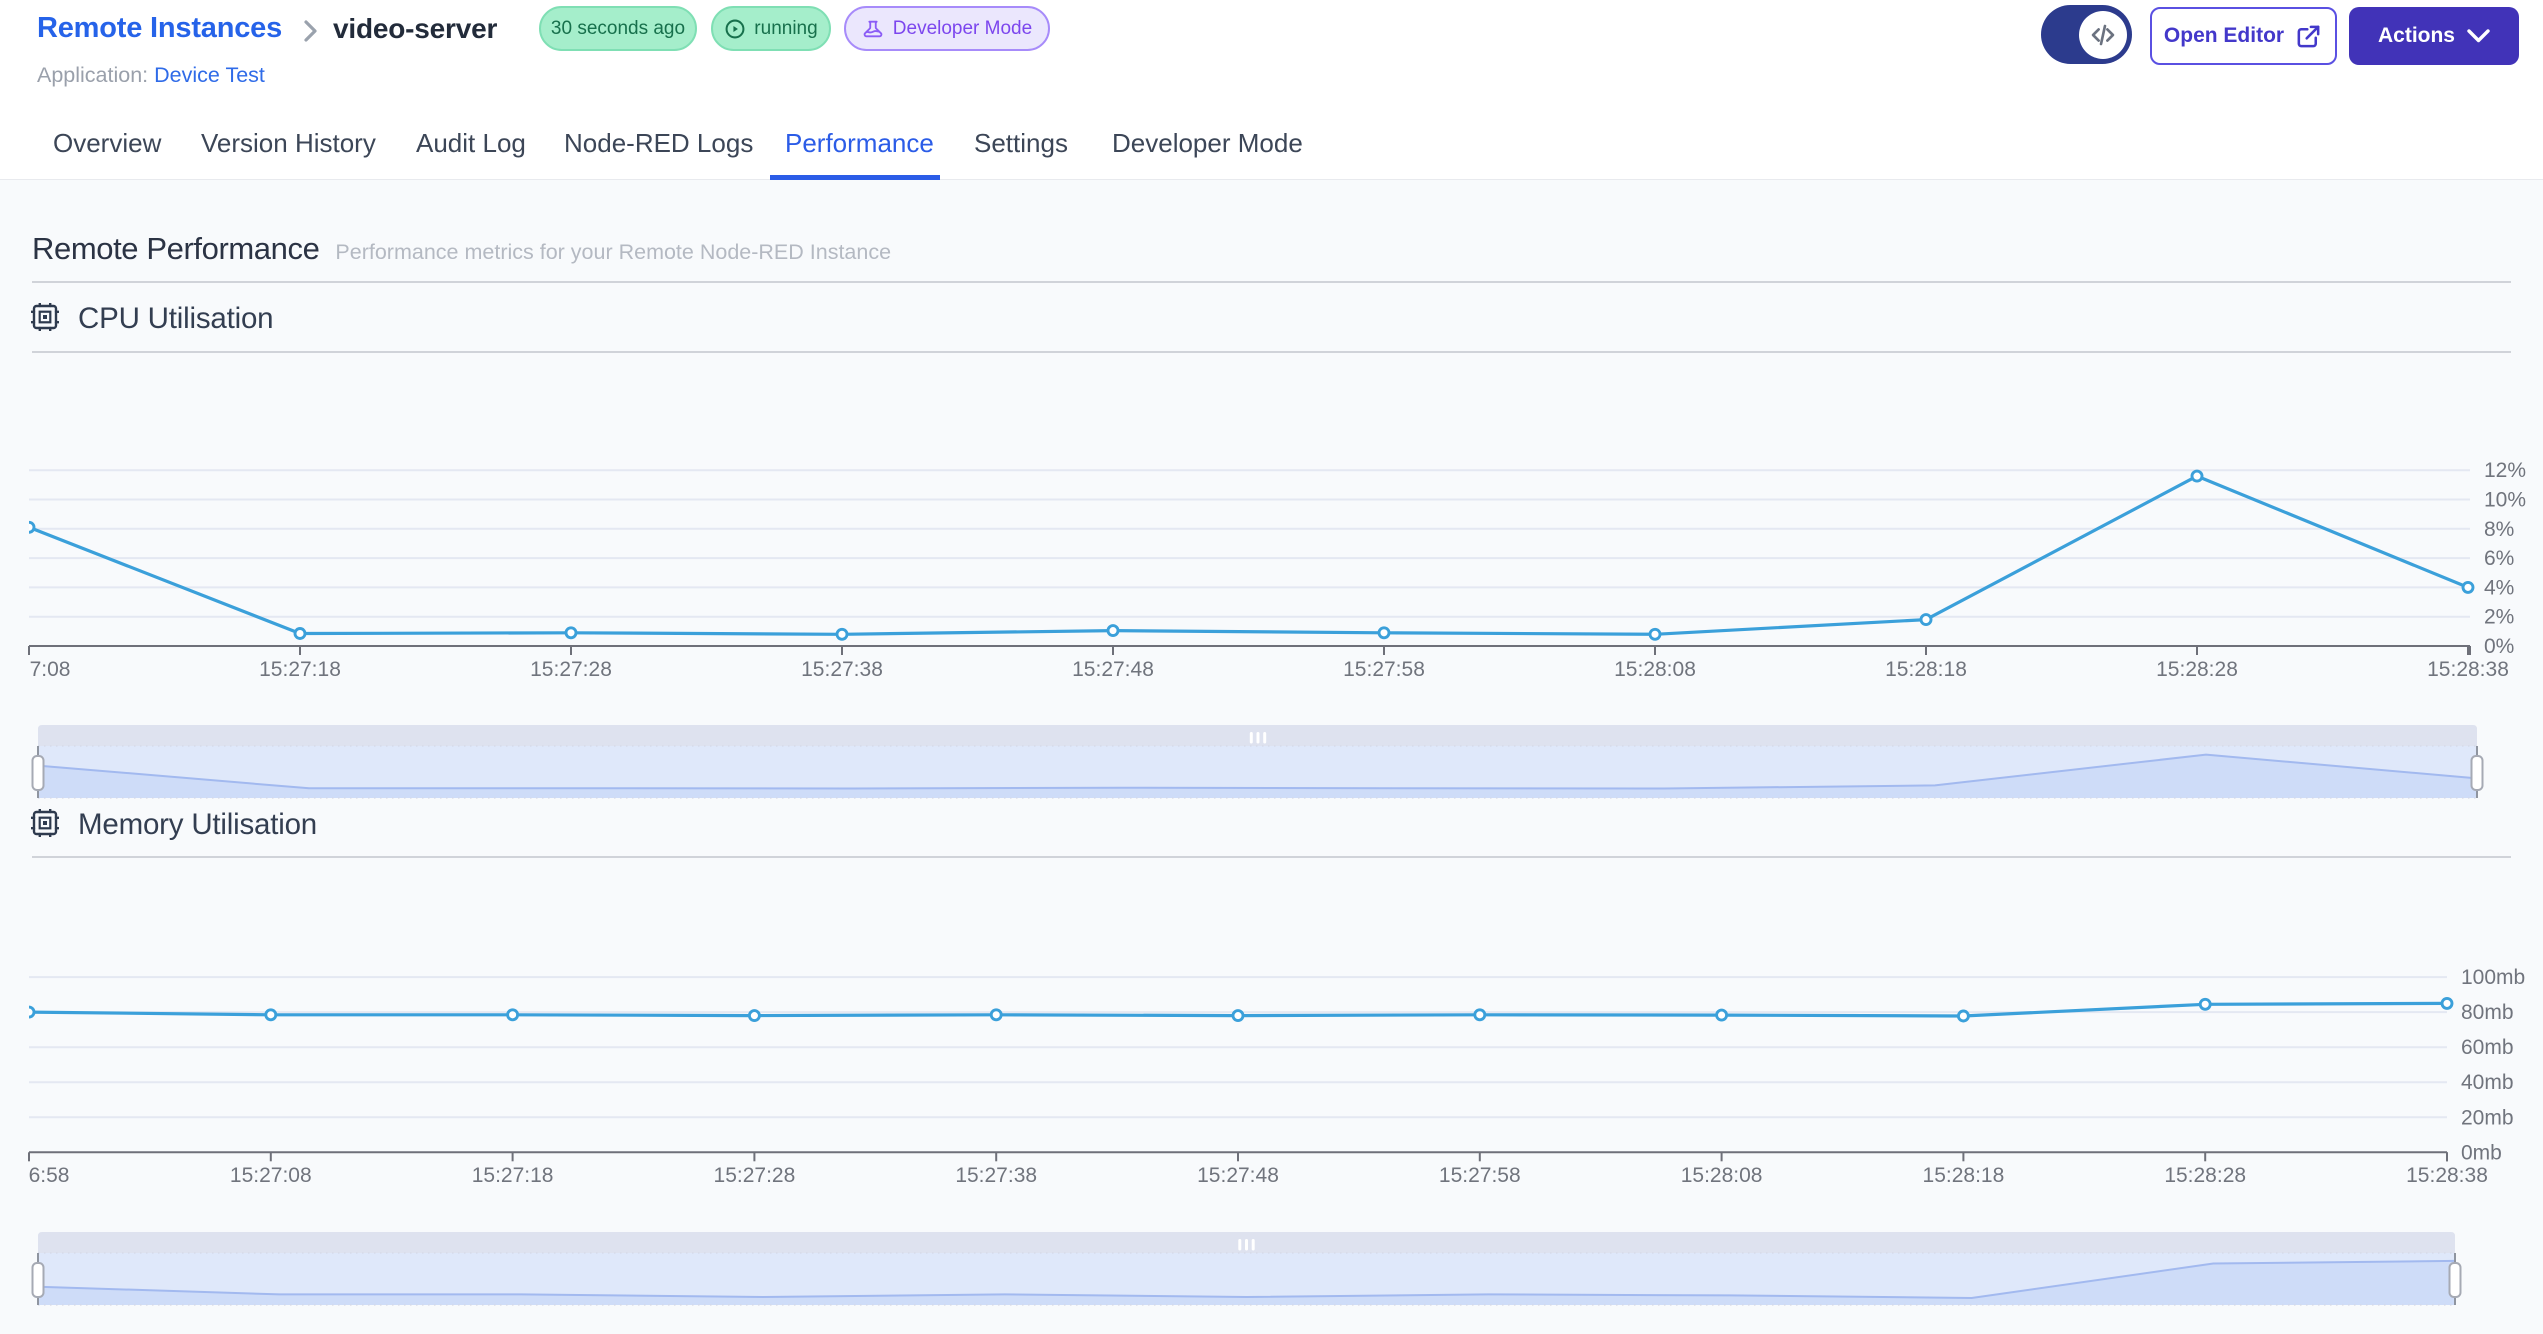 The image size is (2543, 1334). Describe the element at coordinates (2487, 1117) in the screenshot. I see `svg-text: 20mb` at that location.